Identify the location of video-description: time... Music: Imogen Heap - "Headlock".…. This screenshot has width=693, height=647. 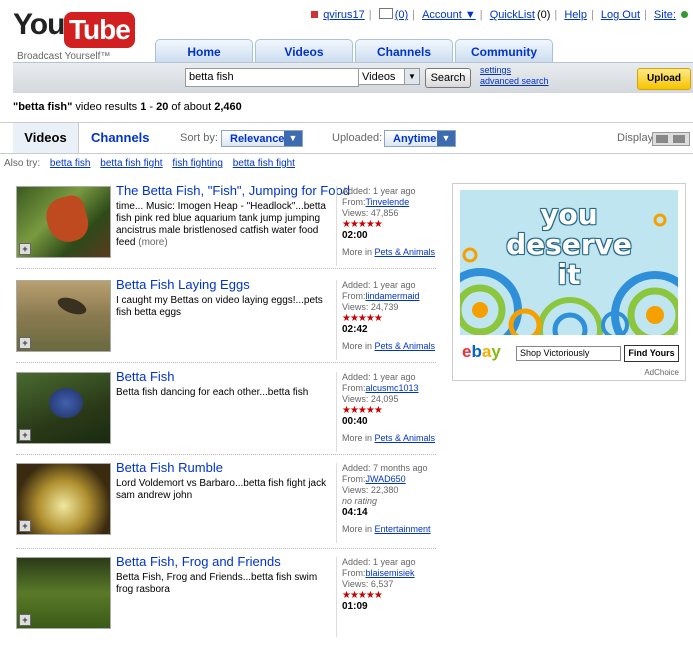
(221, 224).